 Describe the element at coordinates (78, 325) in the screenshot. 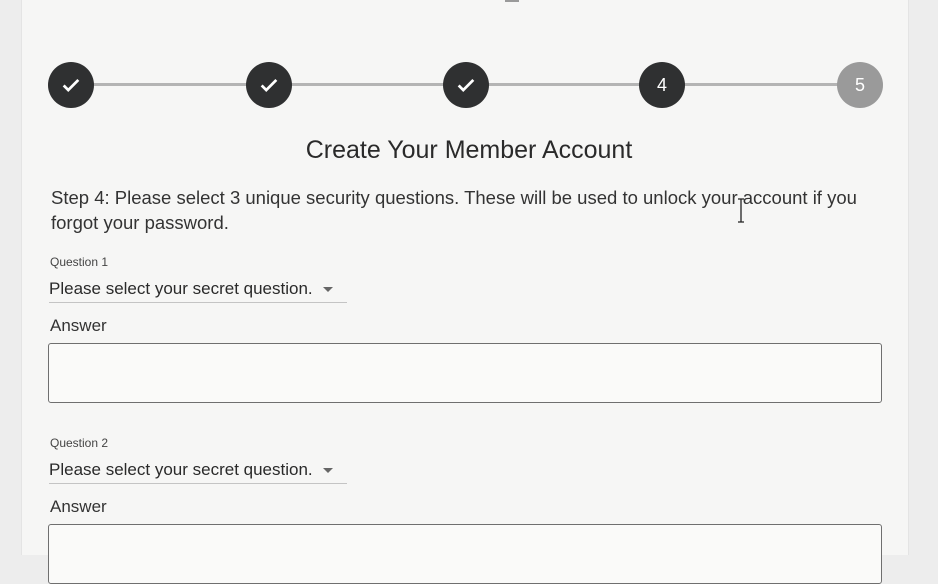

I see `answer-1-label: Answer` at that location.